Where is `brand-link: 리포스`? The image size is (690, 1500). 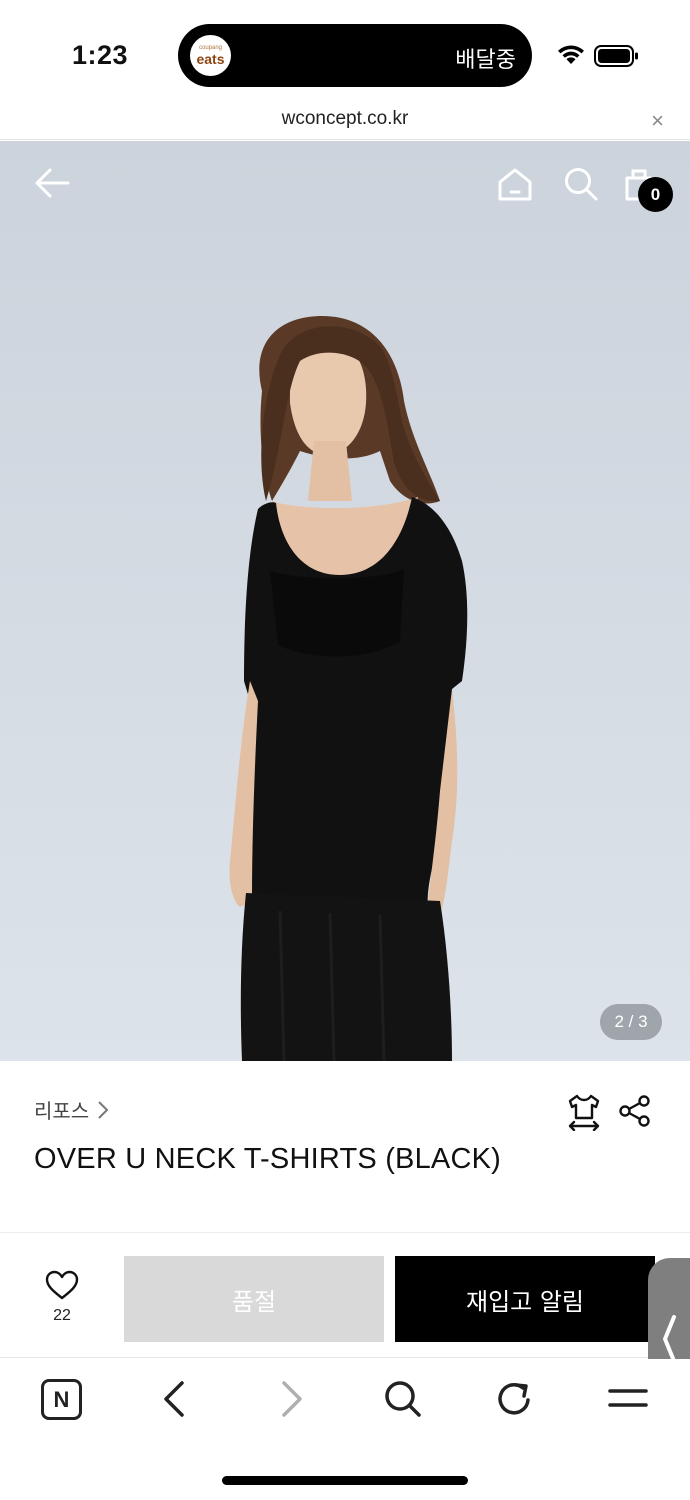 brand-link: 리포스 is located at coordinates (71, 1109).